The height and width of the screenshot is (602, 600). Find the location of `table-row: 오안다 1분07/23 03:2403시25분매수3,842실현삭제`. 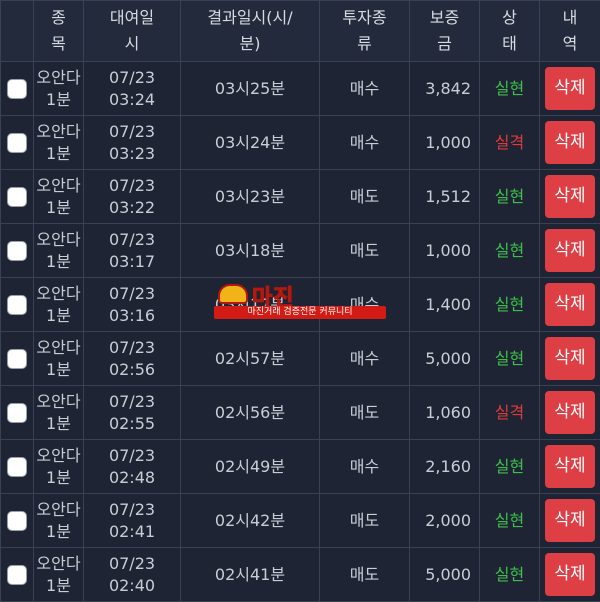

table-row: 오안다 1분07/23 03:2403시25분매수3,842실현삭제 is located at coordinates (300, 89).